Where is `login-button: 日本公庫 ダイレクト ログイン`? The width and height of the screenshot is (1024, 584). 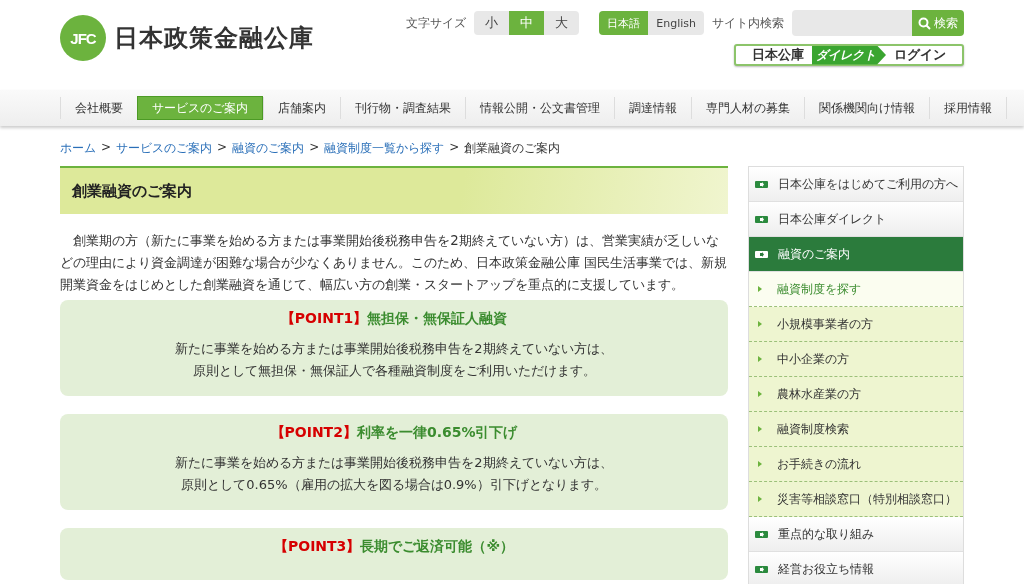
login-button: 日本公庫 ダイレクト ログイン is located at coordinates (849, 55).